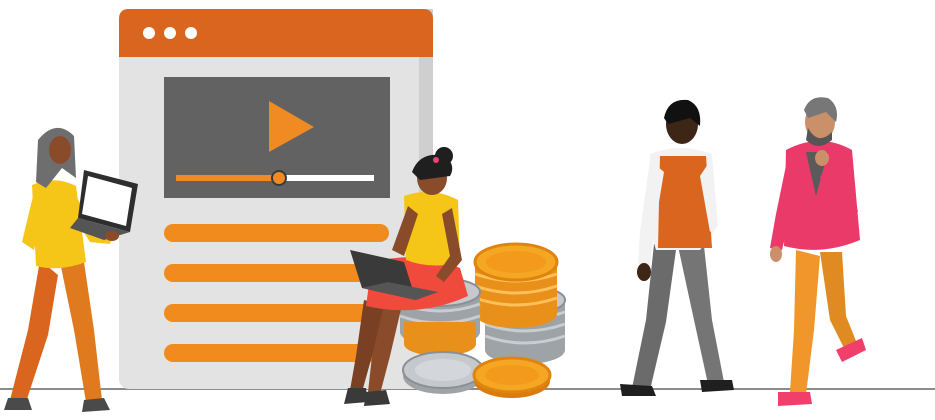 The width and height of the screenshot is (935, 420). Describe the element at coordinates (278, 178) in the screenshot. I see `progress-handle` at that location.